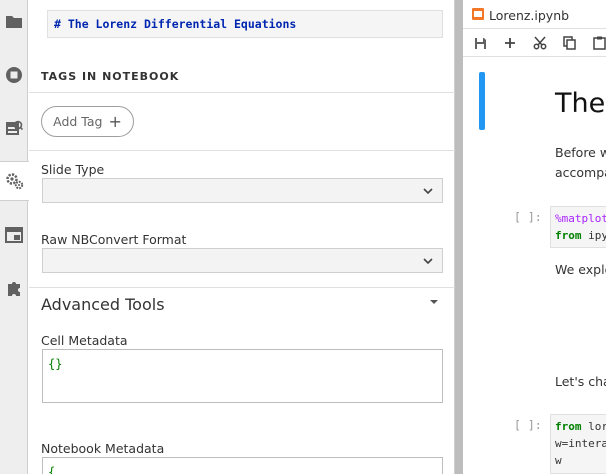  What do you see at coordinates (459, 237) in the screenshot?
I see `panel-splitter` at bounding box center [459, 237].